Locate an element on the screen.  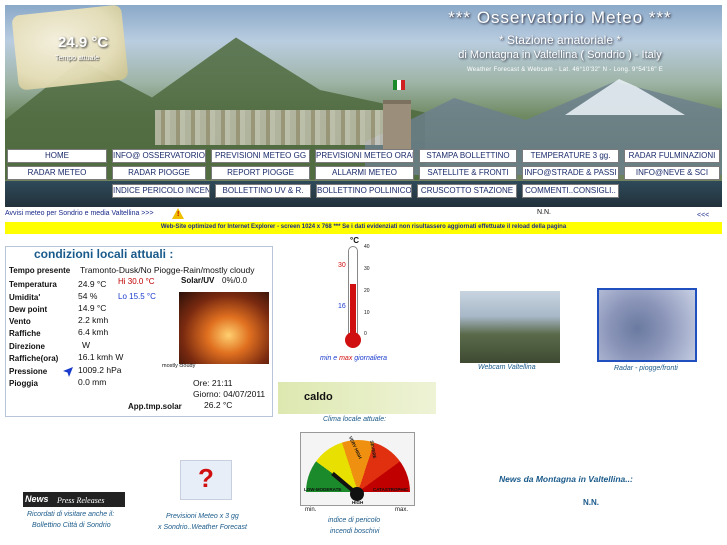
condition-value: 0.0 mm is located at coordinates (92, 382).